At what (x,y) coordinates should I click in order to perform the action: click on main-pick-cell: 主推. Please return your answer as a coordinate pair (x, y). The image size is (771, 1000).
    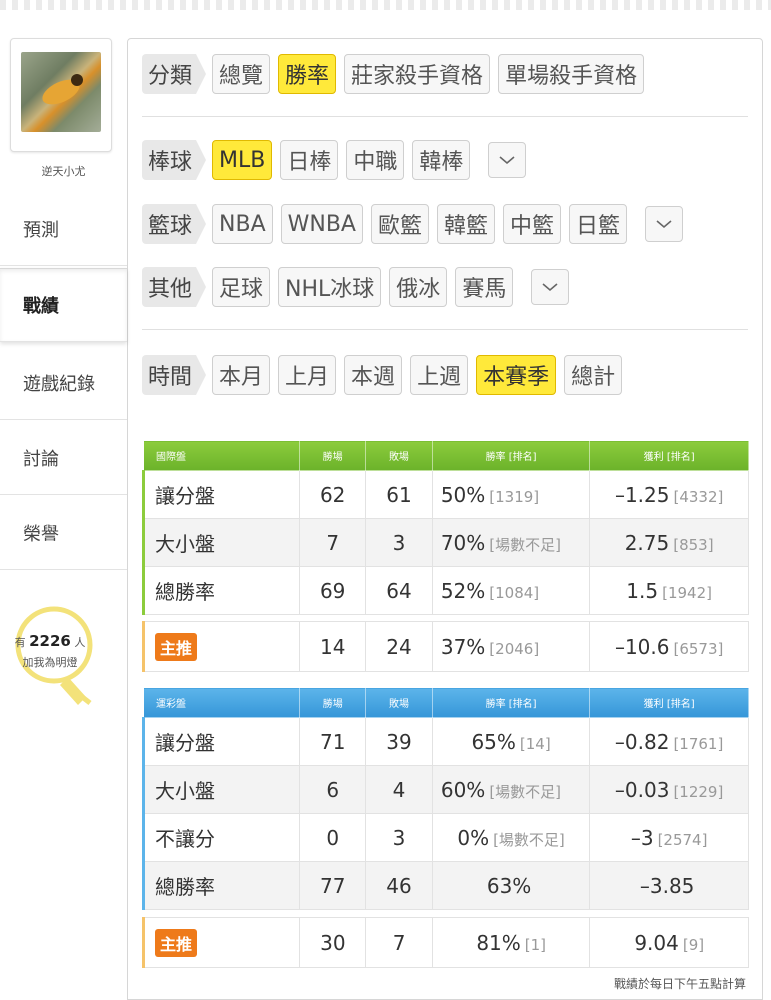
    Looking at the image, I should click on (221, 646).